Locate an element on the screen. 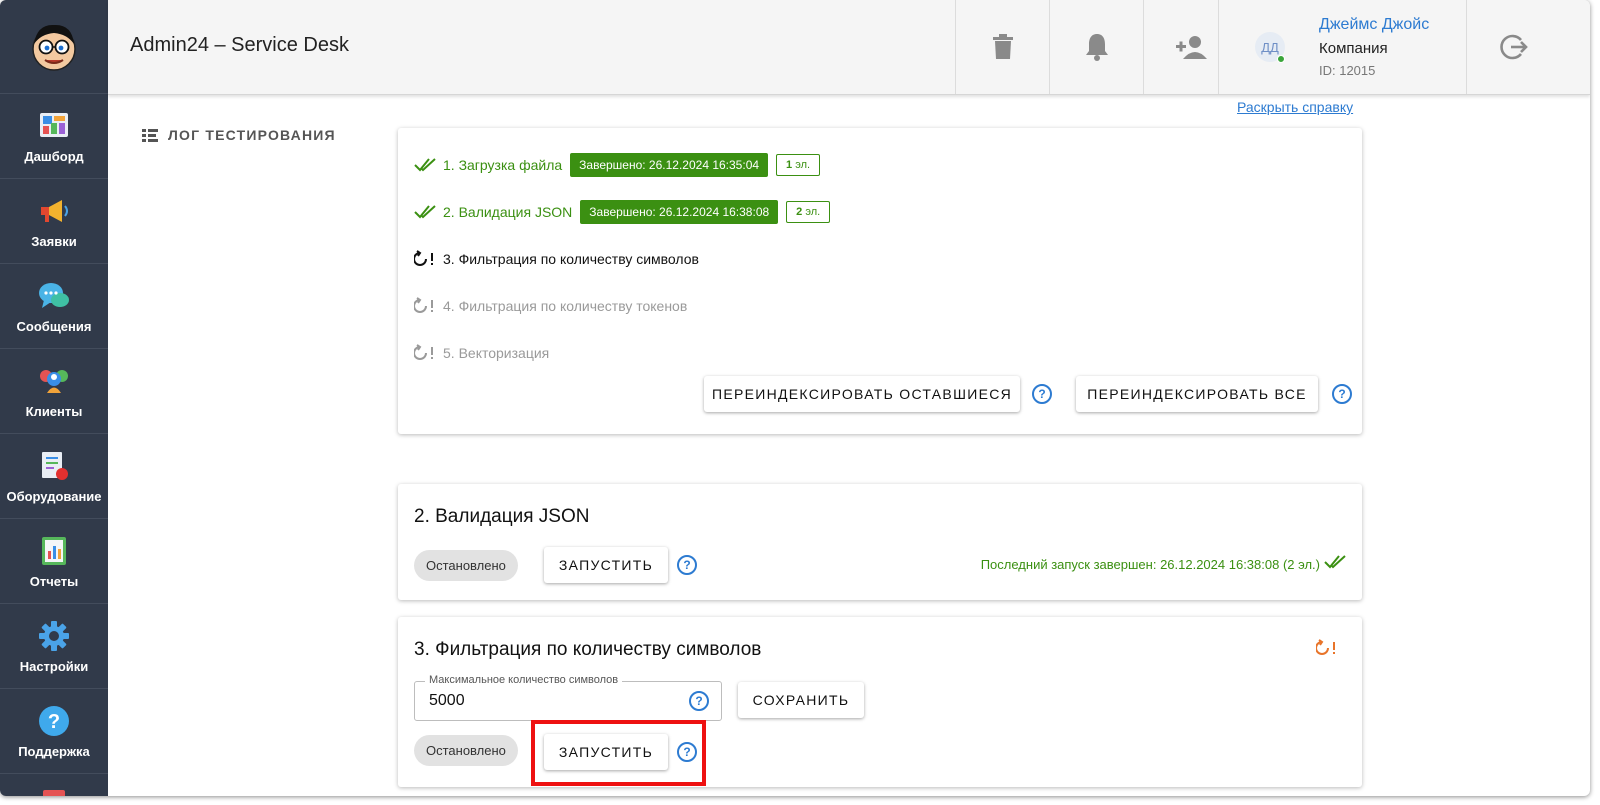  notifications-button is located at coordinates (1096, 47).